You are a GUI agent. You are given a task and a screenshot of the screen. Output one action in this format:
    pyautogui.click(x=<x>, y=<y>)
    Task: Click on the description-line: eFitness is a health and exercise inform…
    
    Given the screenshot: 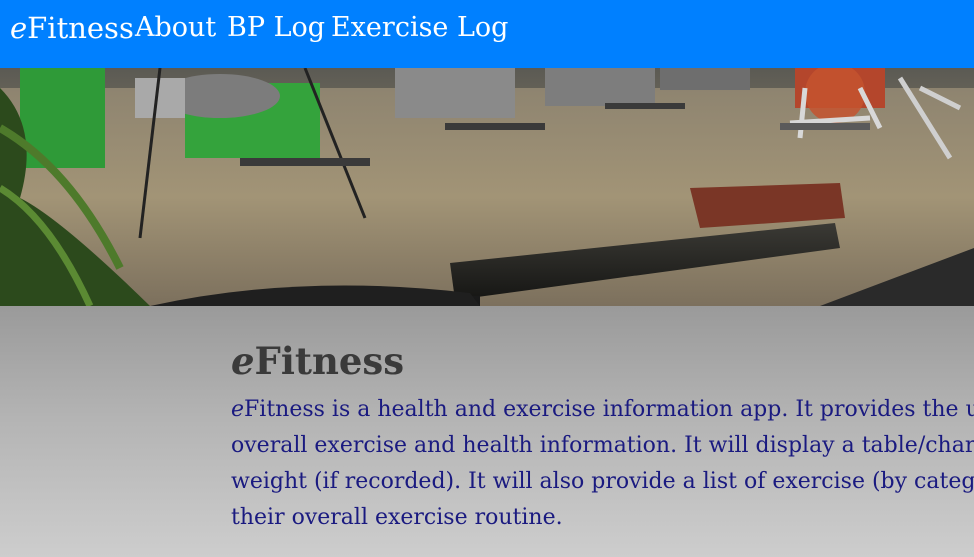 What is the action you would take?
    pyautogui.click(x=602, y=410)
    